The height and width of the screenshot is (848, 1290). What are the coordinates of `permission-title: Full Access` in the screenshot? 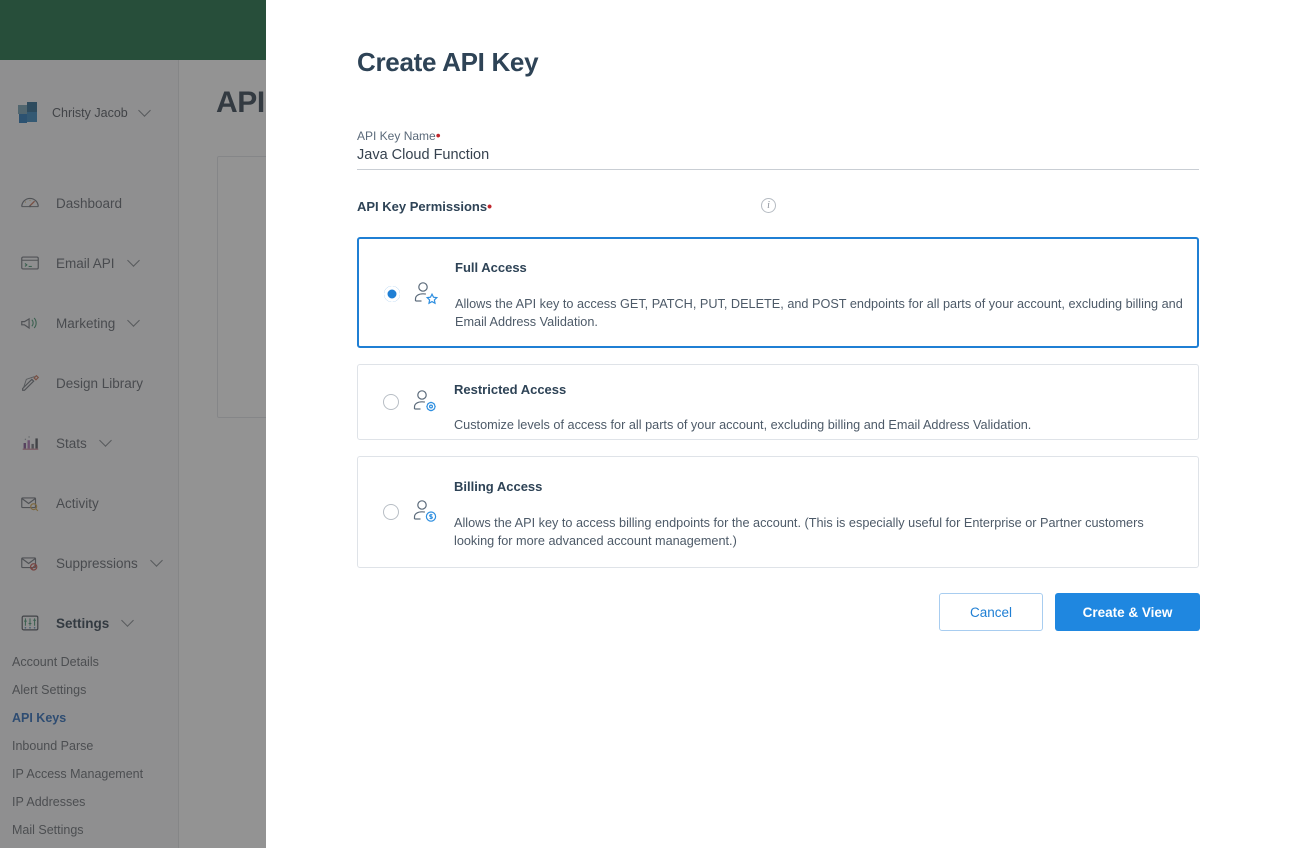 It's located at (491, 267).